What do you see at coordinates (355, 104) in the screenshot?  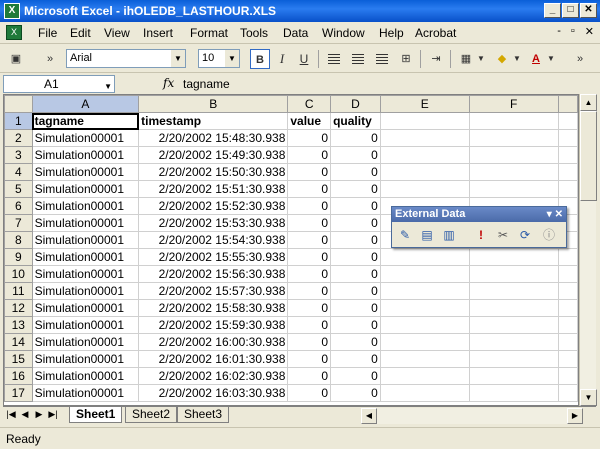 I see `column-header: D` at bounding box center [355, 104].